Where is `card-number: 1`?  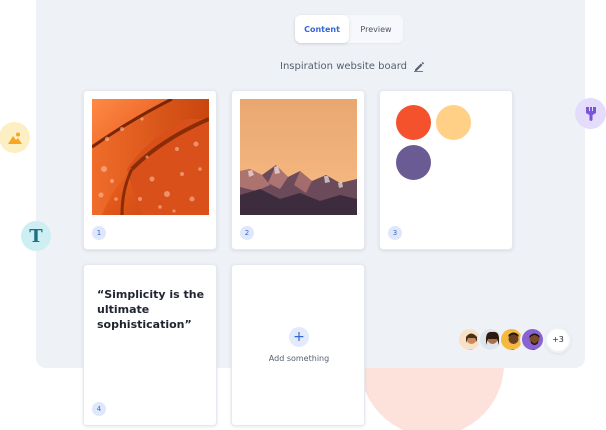 card-number: 1 is located at coordinates (99, 233).